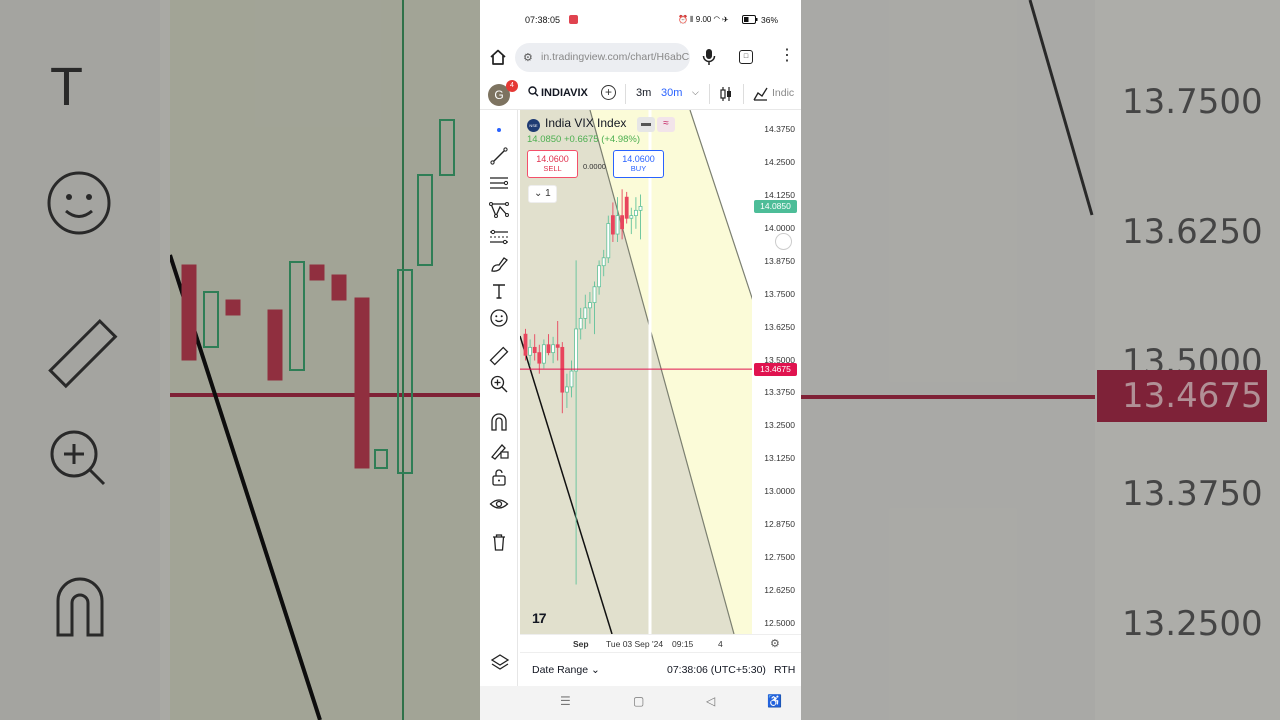 The height and width of the screenshot is (720, 1280). What do you see at coordinates (500, 662) in the screenshot?
I see `layers-icon` at bounding box center [500, 662].